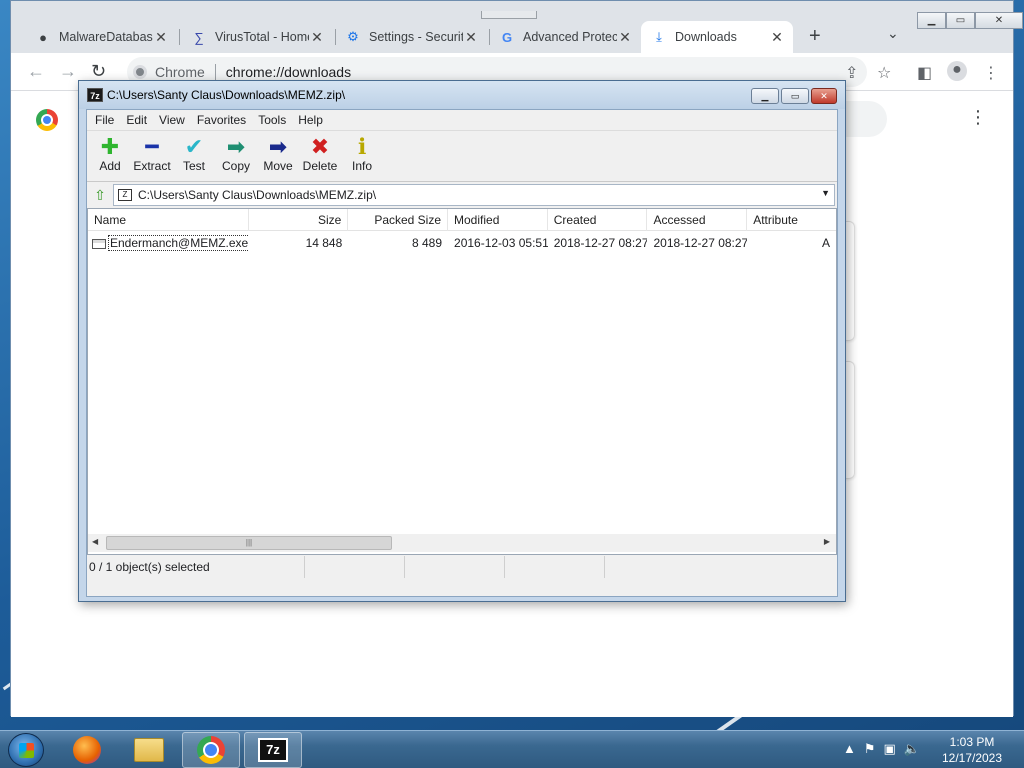  I want to click on file-explorer-icon, so click(149, 750).